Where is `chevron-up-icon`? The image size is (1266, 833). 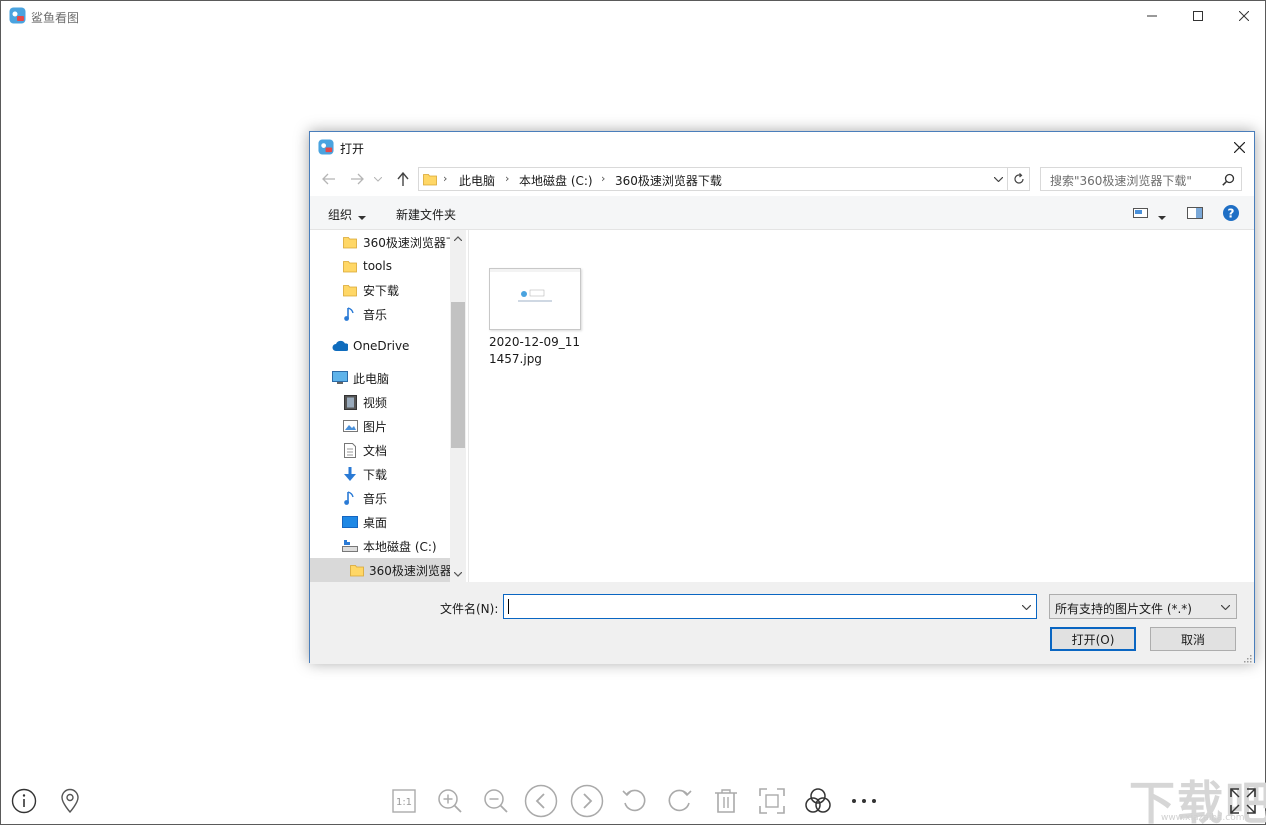 chevron-up-icon is located at coordinates (458, 238).